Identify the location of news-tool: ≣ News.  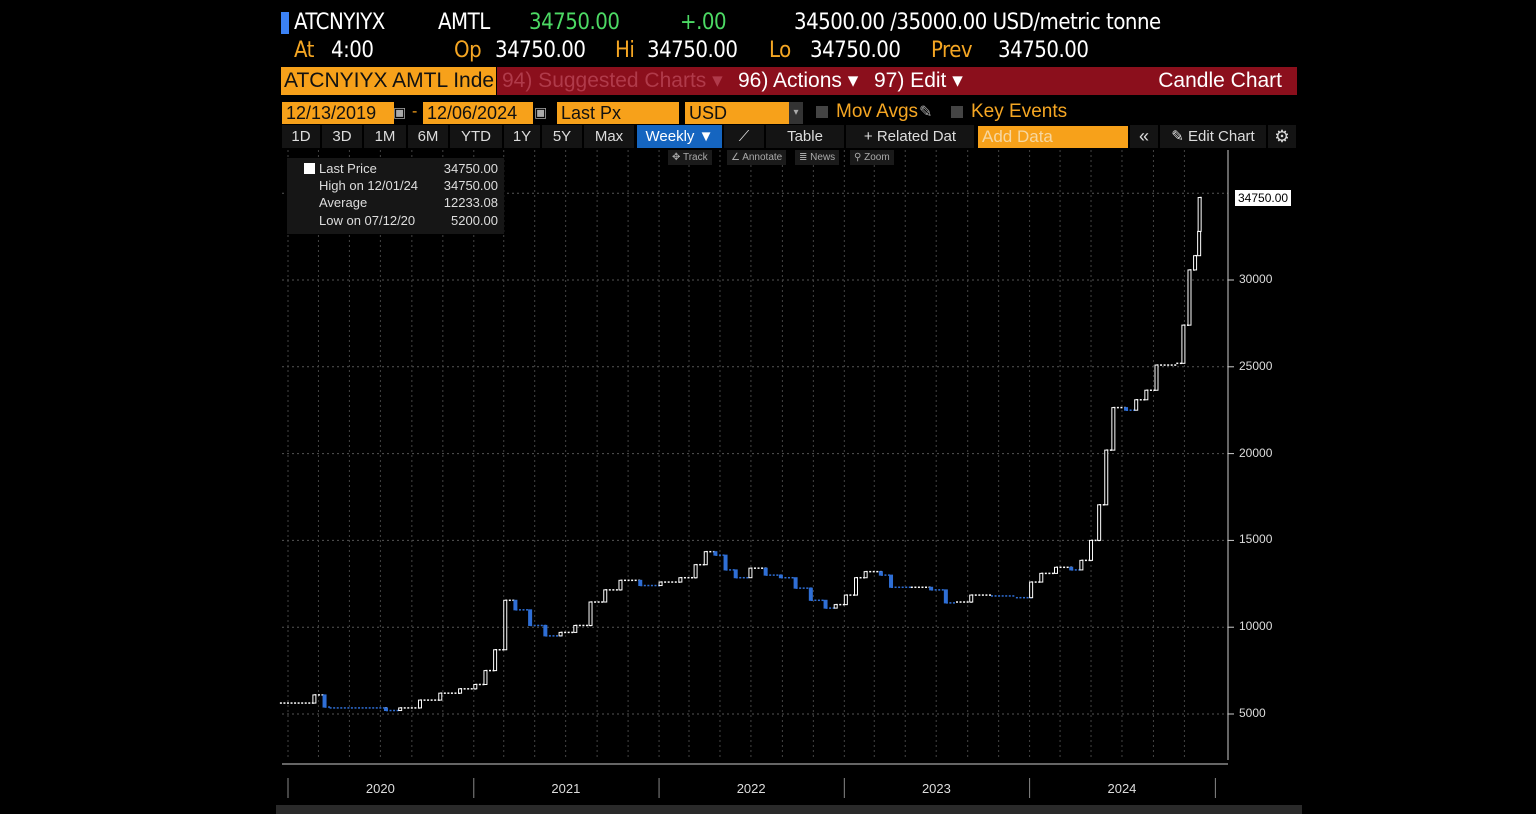
(817, 157).